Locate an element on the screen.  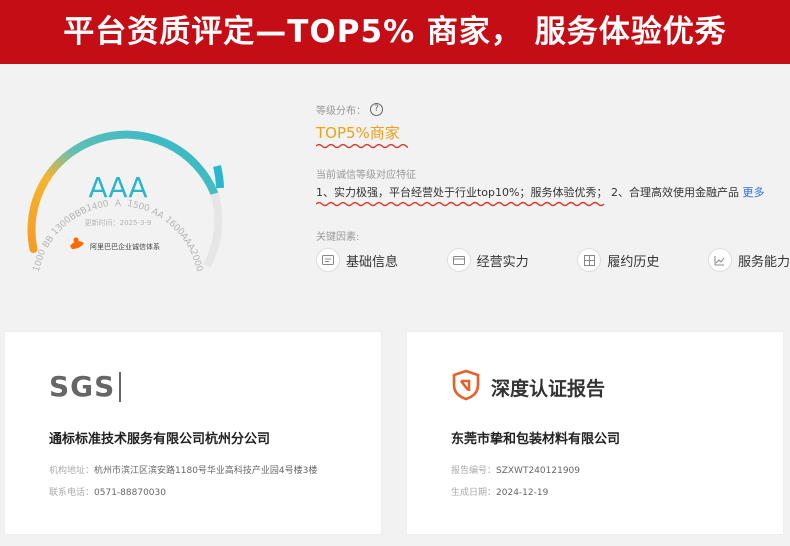
shield-check-icon is located at coordinates (466, 387).